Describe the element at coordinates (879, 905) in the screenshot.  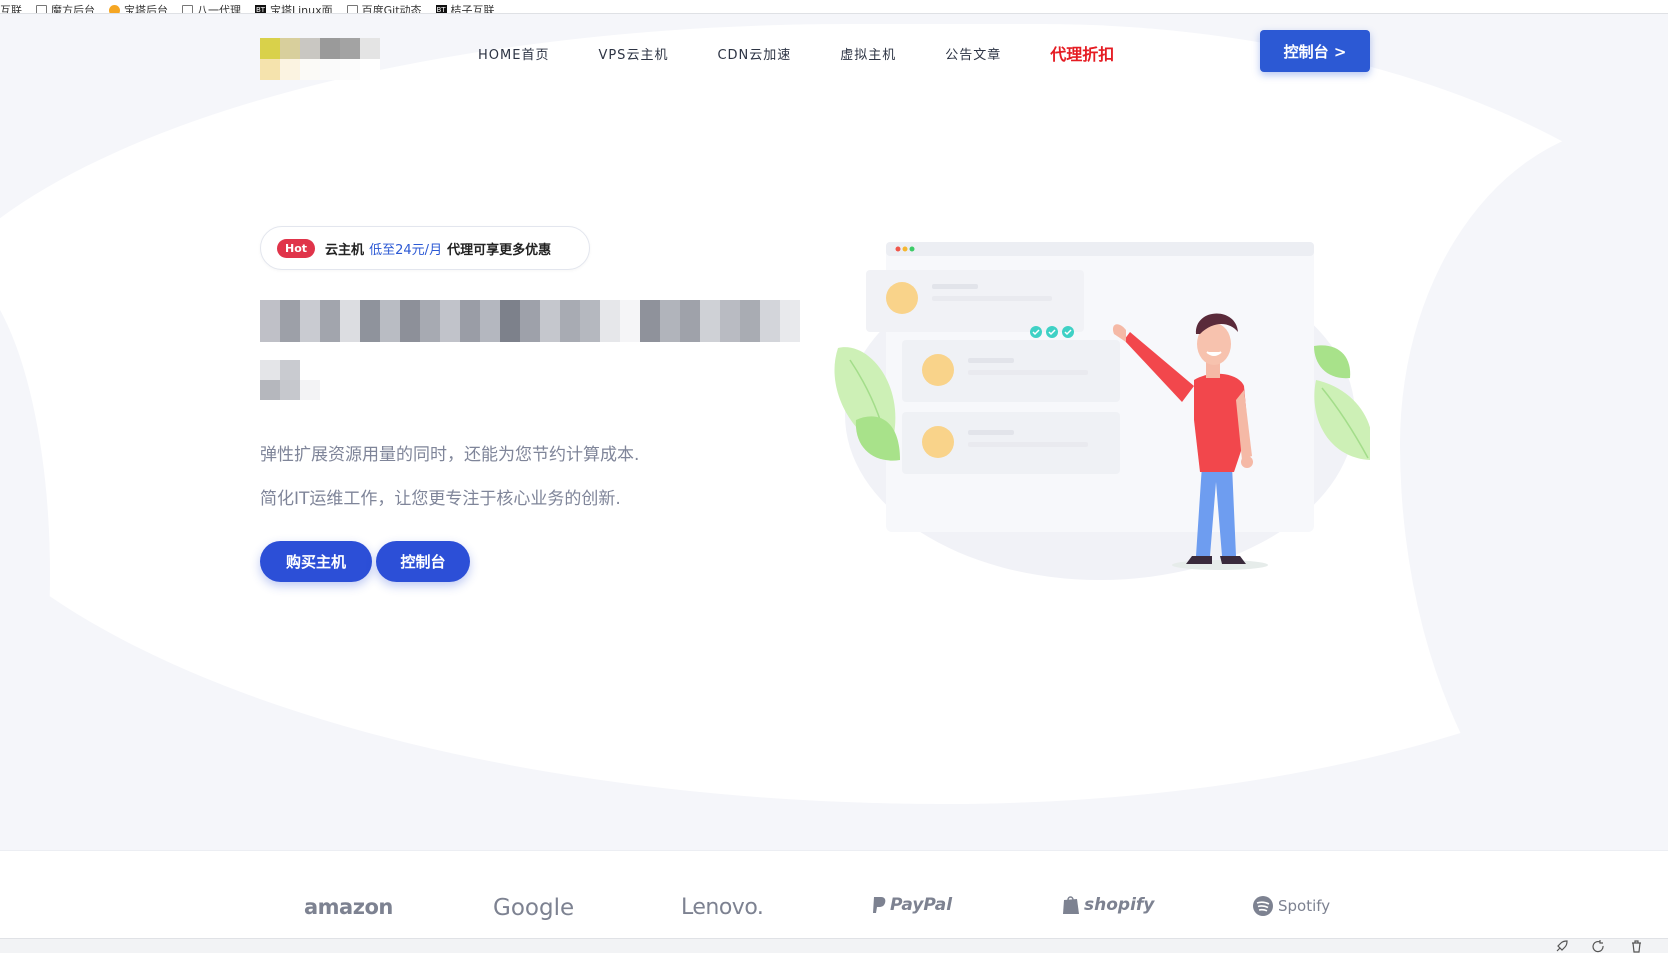
I see `paypal-icon` at that location.